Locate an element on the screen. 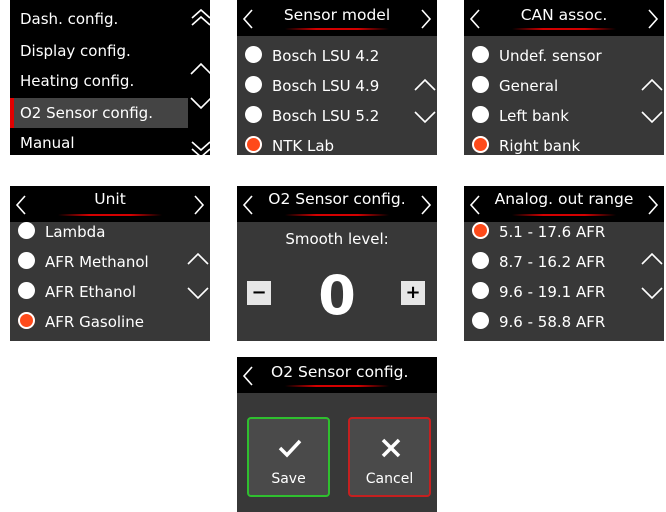 The width and height of the screenshot is (666, 512). double-chevron-down-icon is located at coordinates (199, 147).